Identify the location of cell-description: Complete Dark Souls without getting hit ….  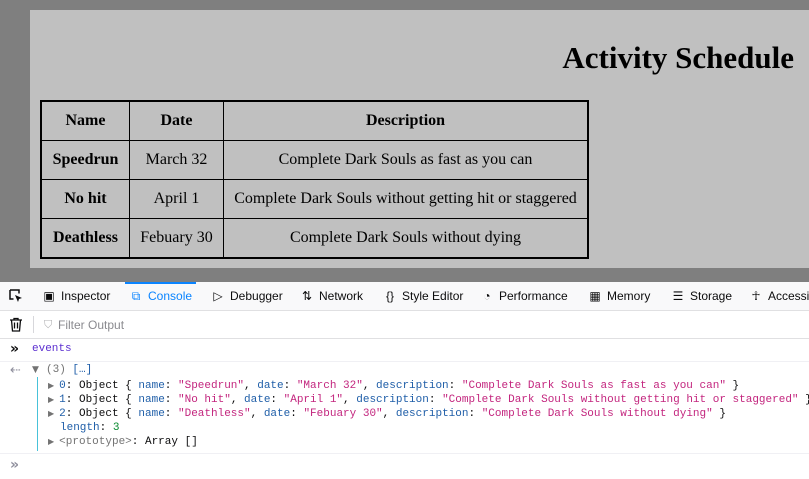
(406, 199).